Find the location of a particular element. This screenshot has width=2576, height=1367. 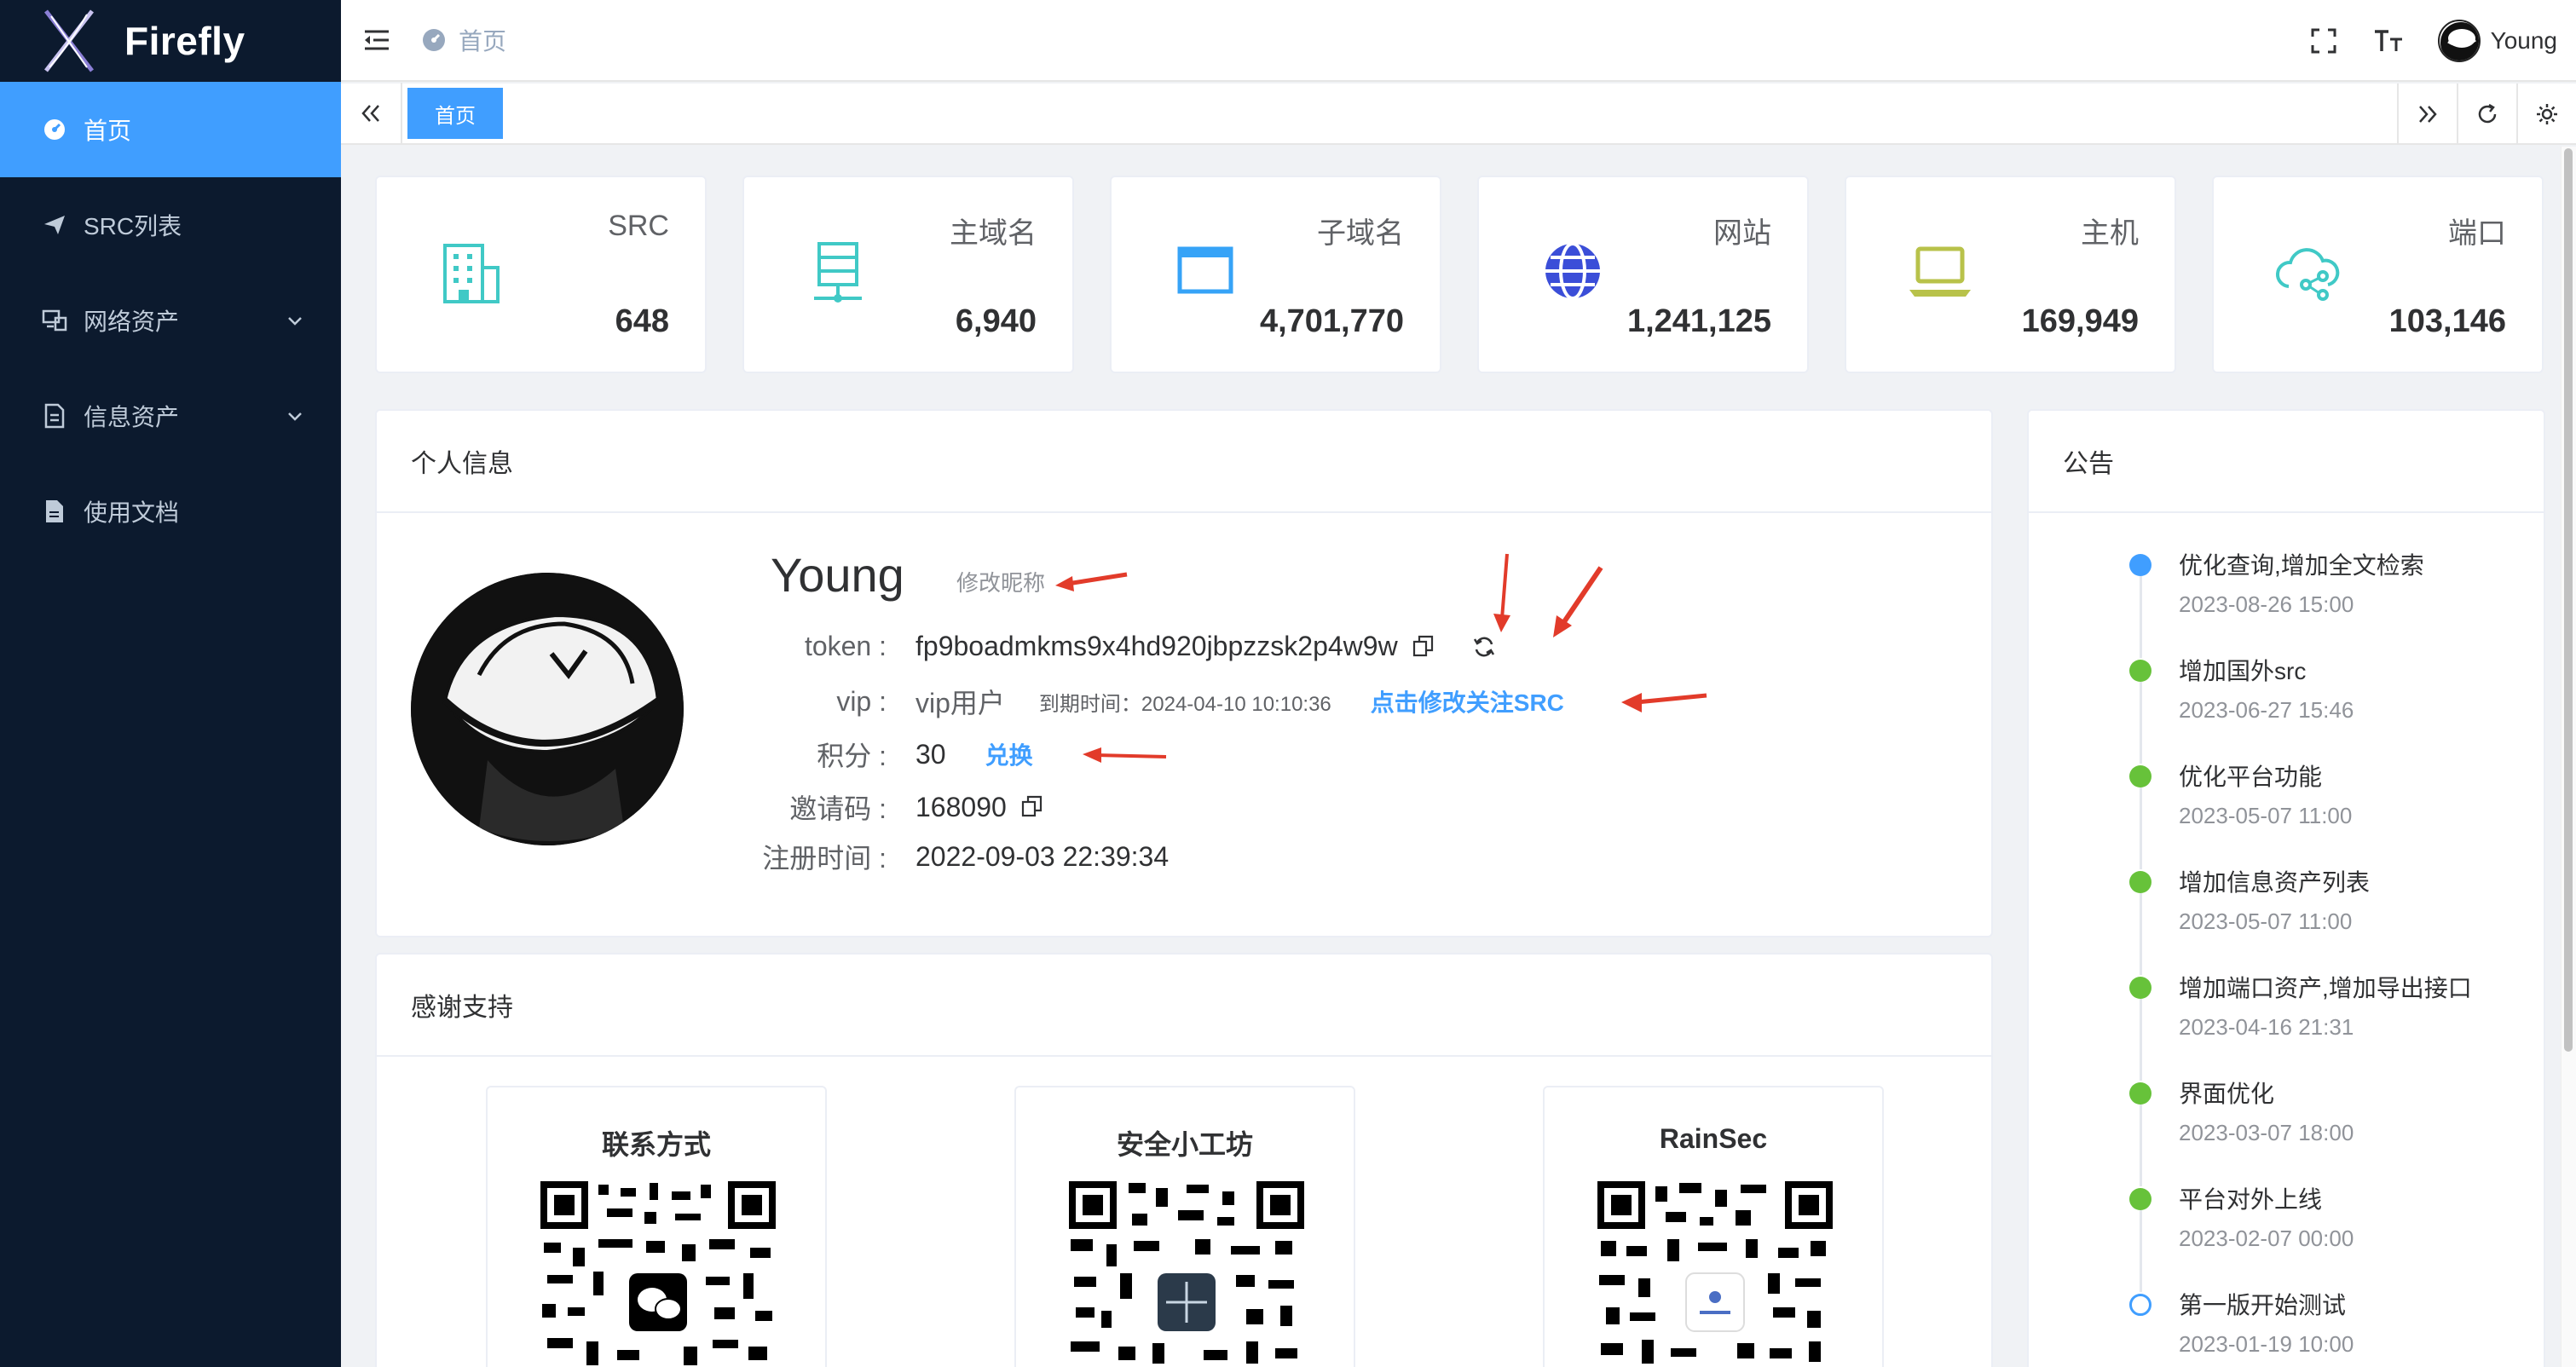

timeline-title: 界面优化 is located at coordinates (2227, 1094).